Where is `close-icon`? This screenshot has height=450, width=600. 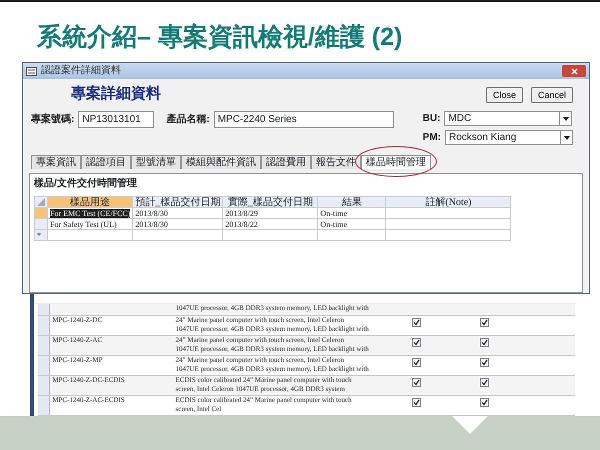 close-icon is located at coordinates (574, 71).